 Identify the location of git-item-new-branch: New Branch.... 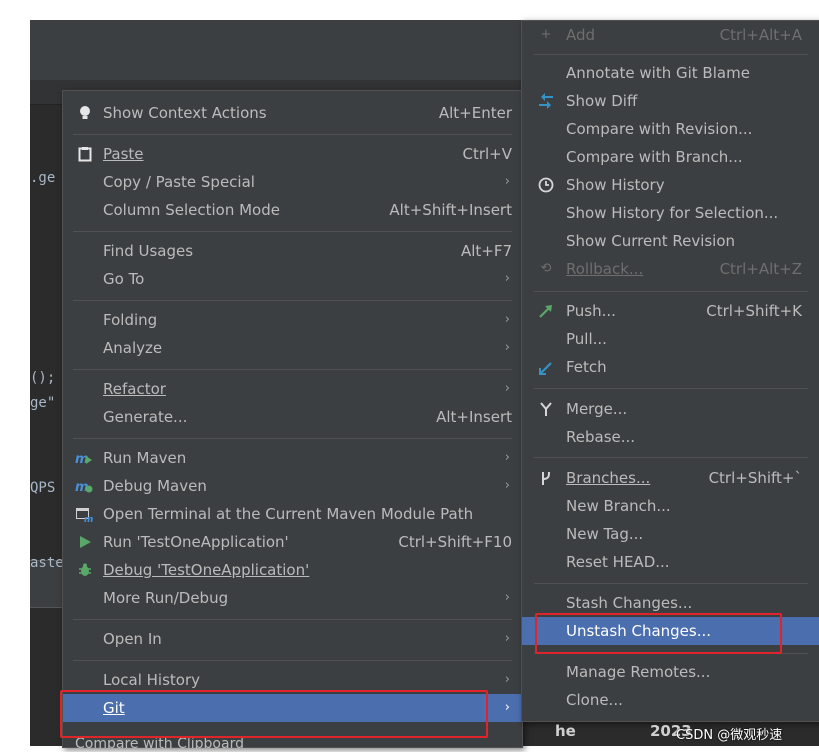
(670, 506).